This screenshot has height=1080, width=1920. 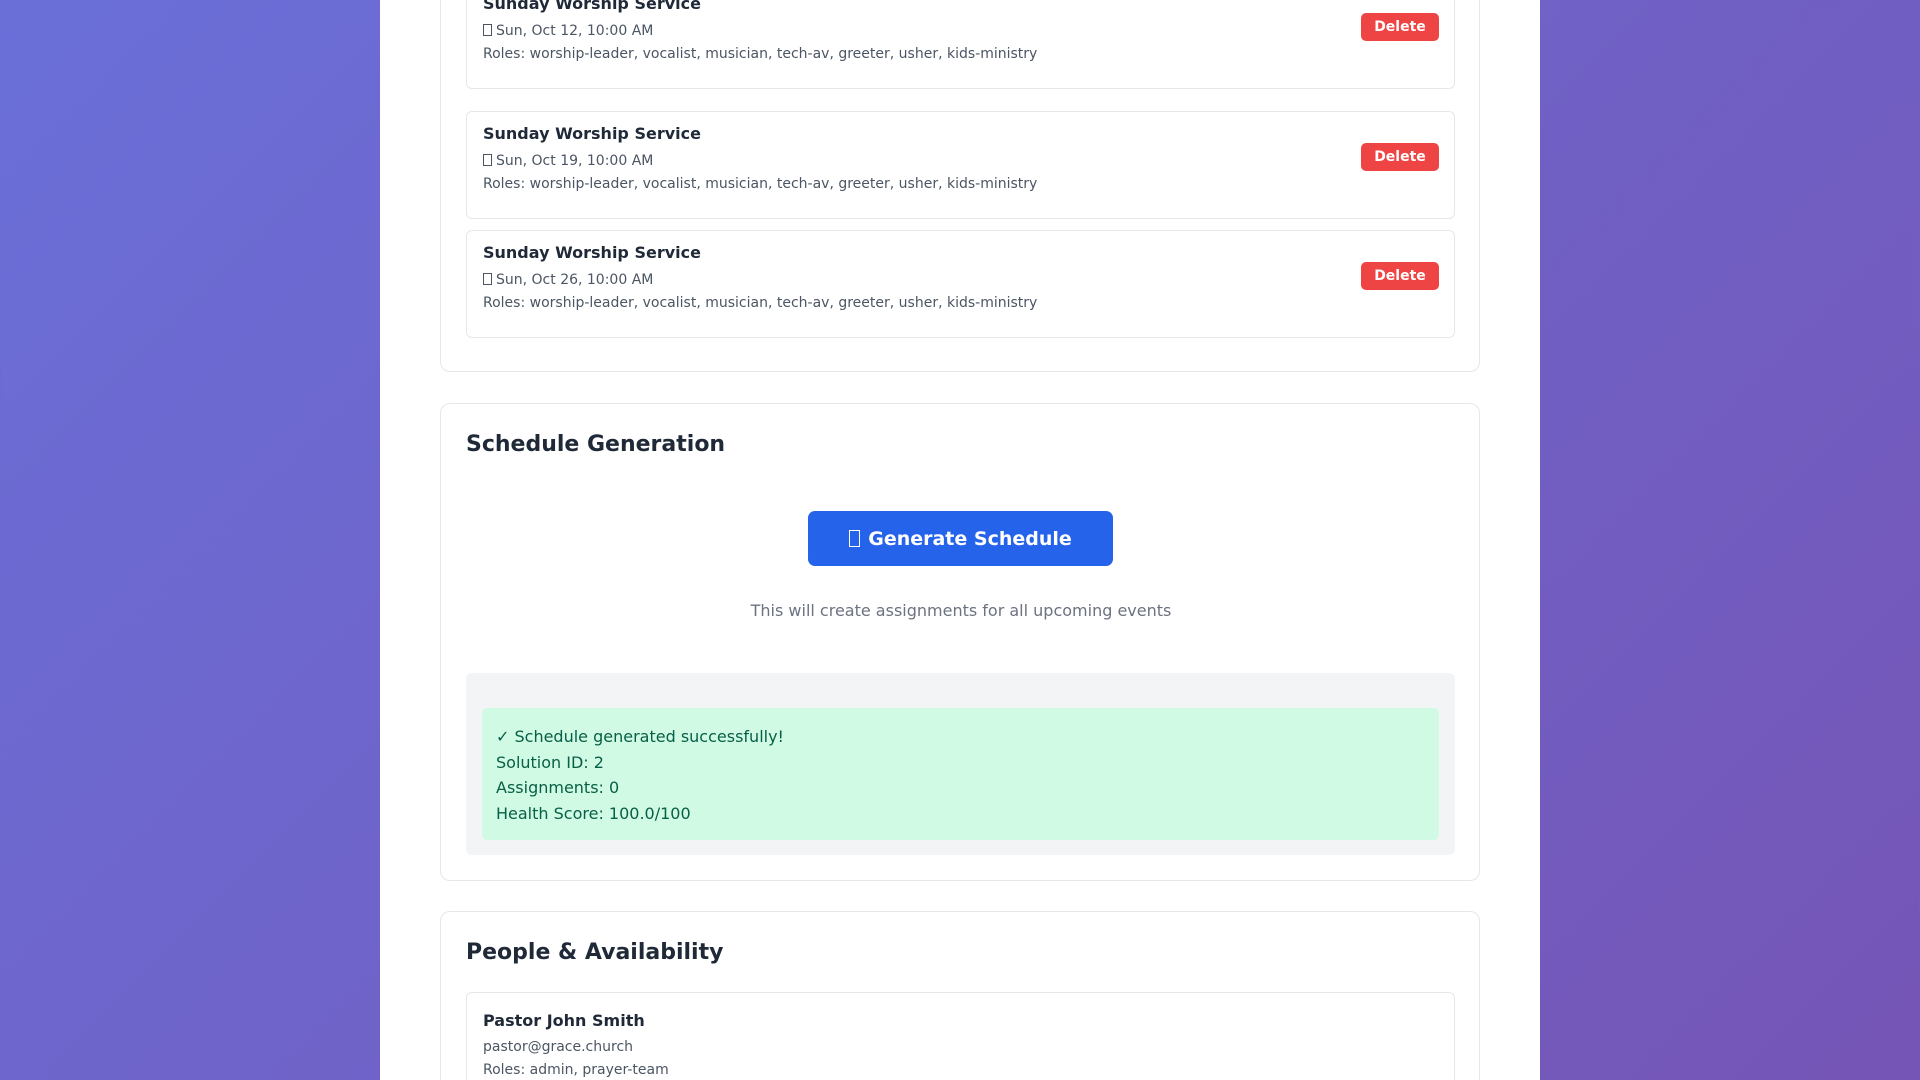 I want to click on person-name: Pastor John Smith, so click(x=564, y=1020).